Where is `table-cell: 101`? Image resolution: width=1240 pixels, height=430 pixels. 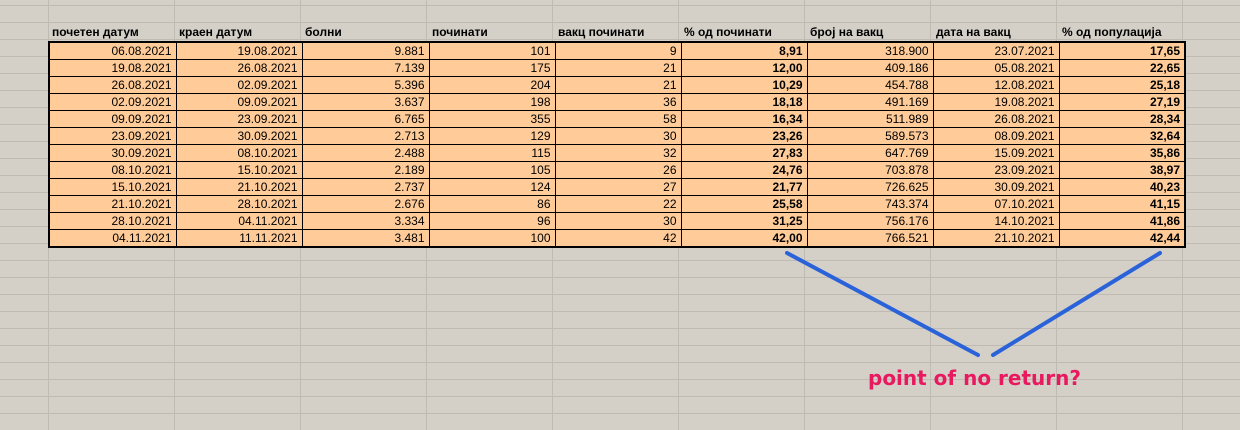
table-cell: 101 is located at coordinates (492, 50).